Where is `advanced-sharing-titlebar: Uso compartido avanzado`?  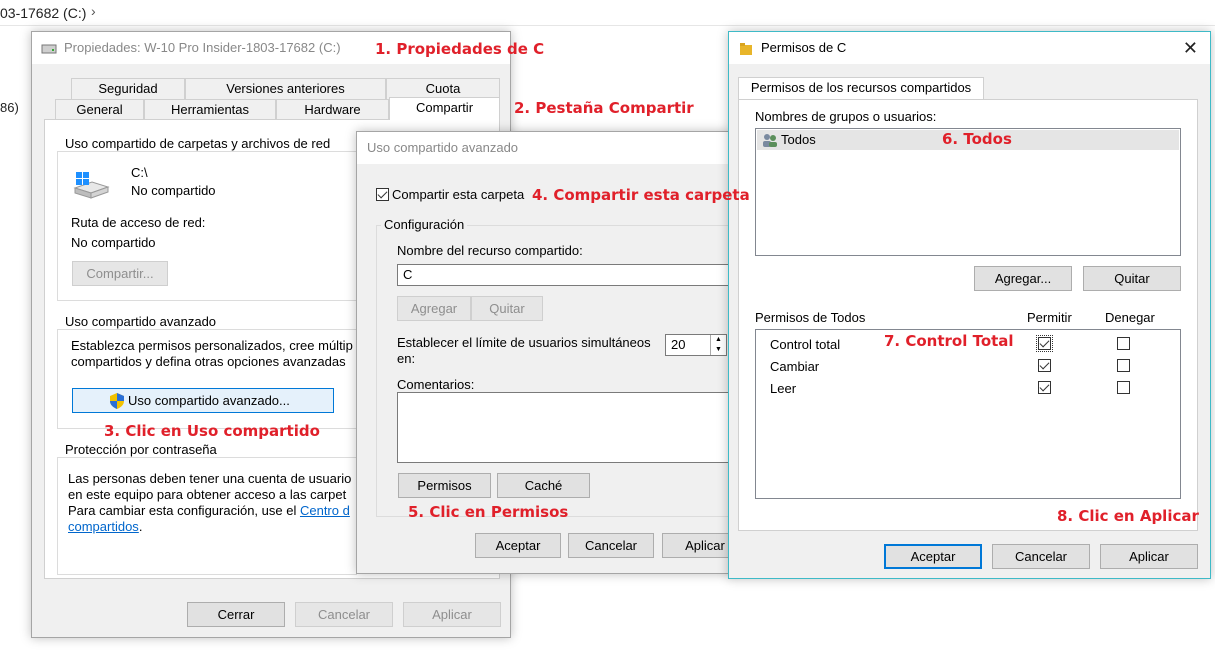 advanced-sharing-titlebar: Uso compartido avanzado is located at coordinates (544, 148).